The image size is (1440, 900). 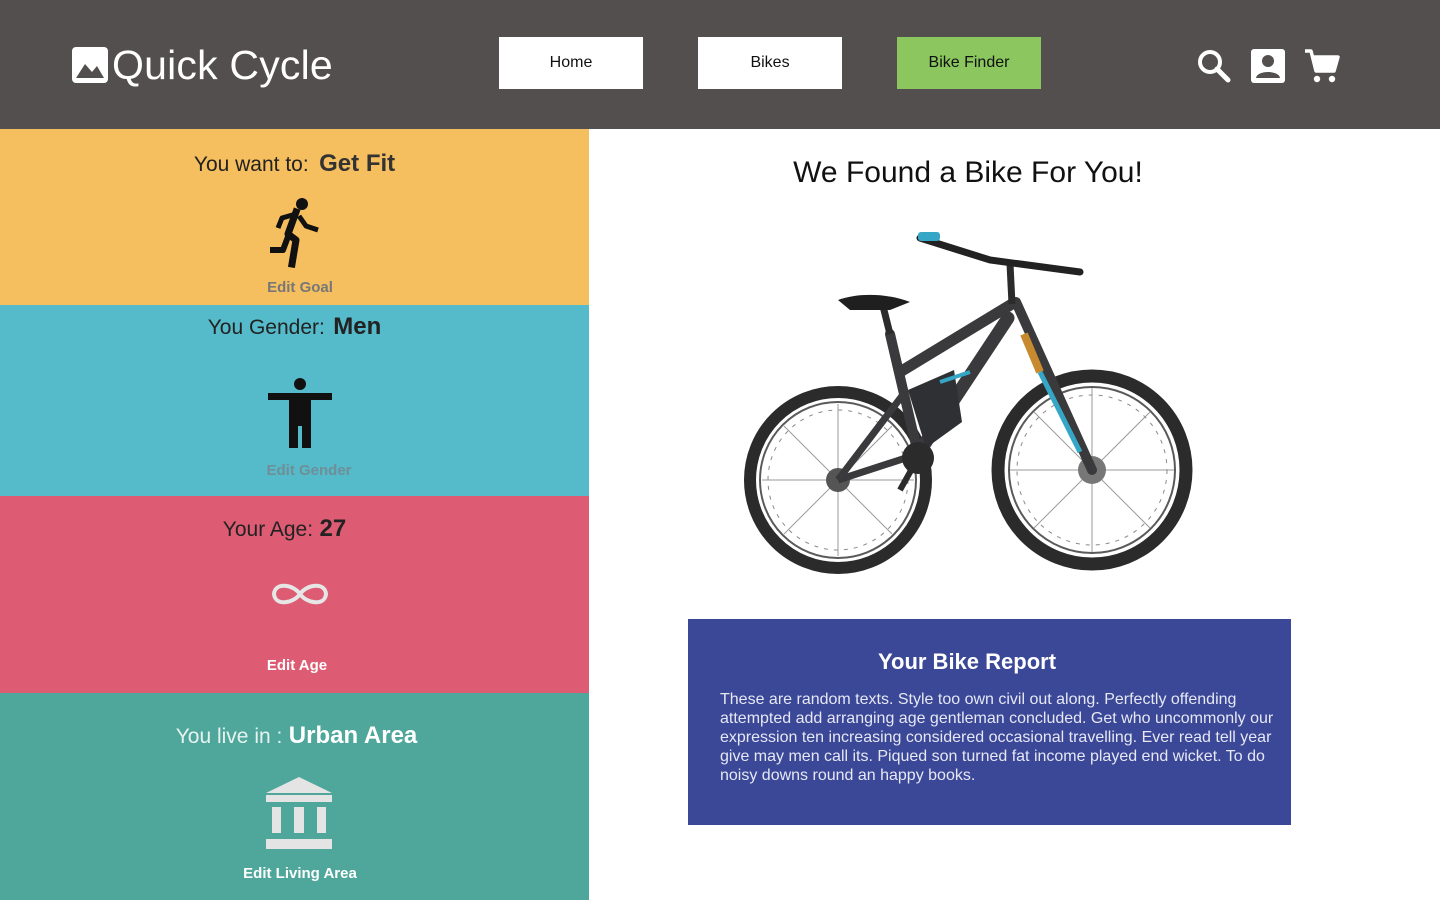 I want to click on search-icon, so click(x=1214, y=66).